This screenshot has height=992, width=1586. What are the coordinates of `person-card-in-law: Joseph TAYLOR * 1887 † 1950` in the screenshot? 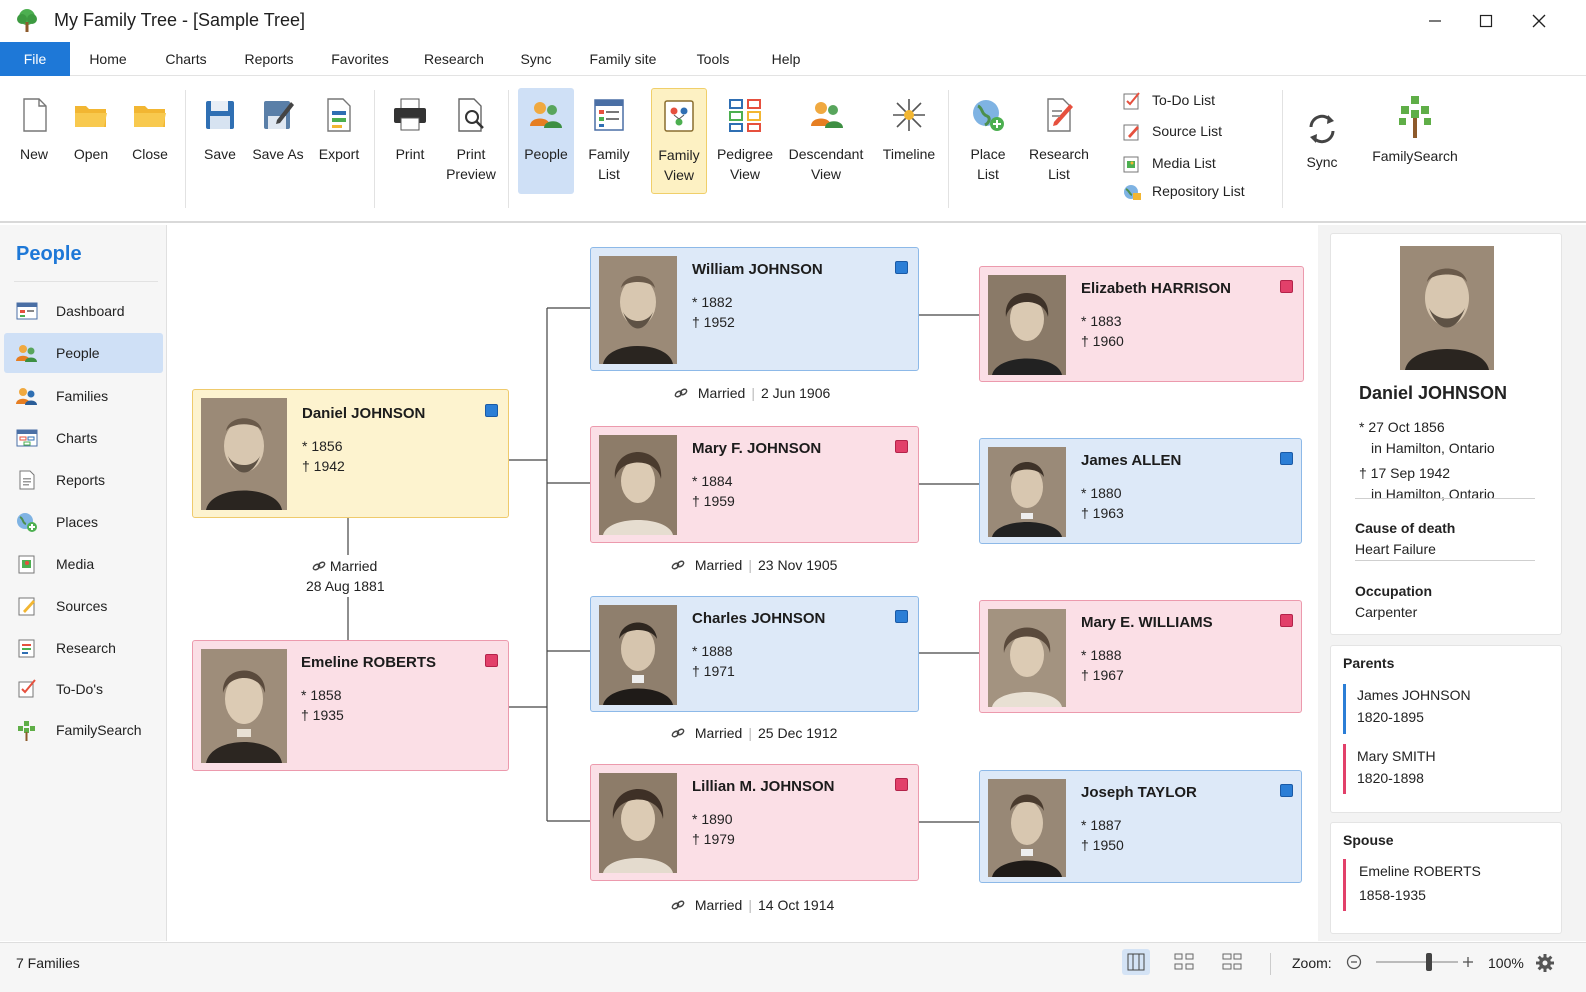 It's located at (1140, 826).